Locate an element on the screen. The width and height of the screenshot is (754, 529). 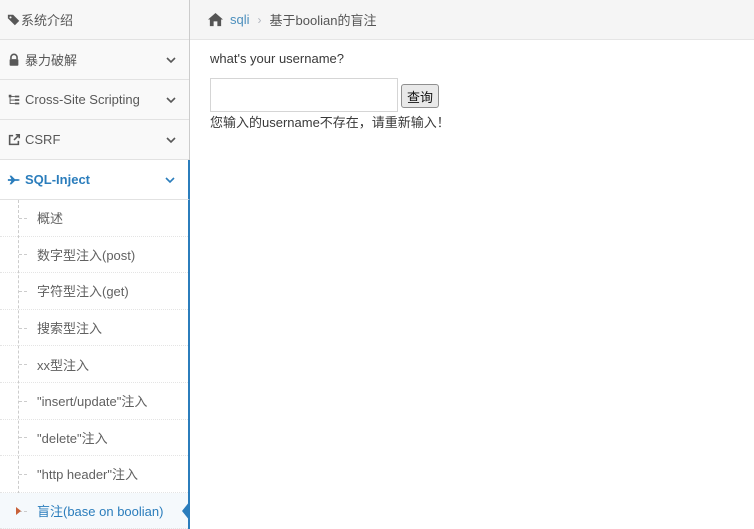
sidebar-item-xss: Cross-Site Scripting is located at coordinates (94, 100).